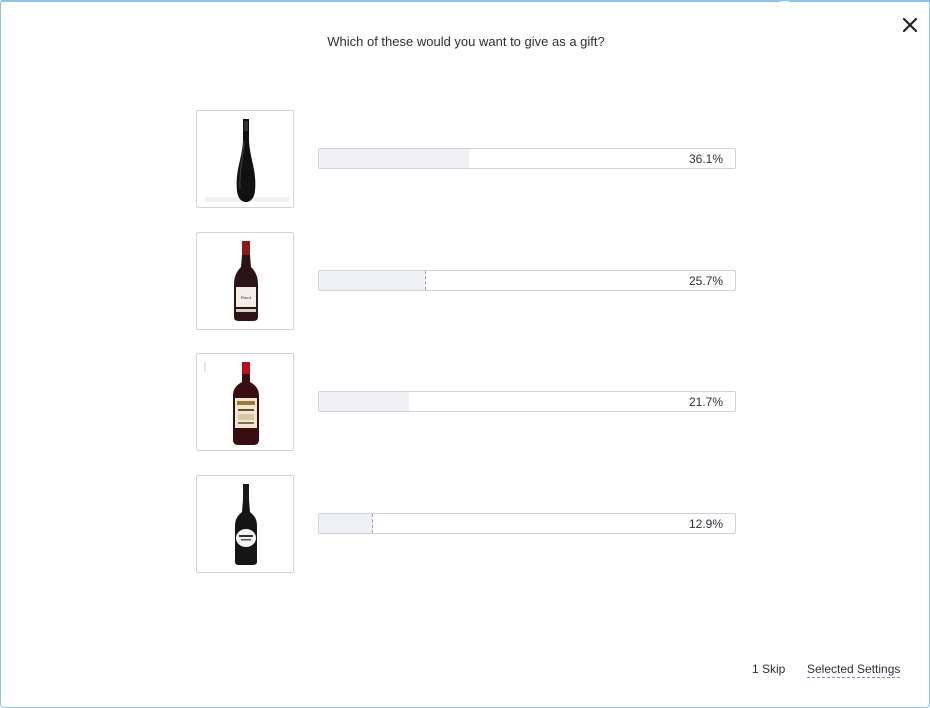 This screenshot has width=930, height=708. I want to click on poll-option: 36.1%, so click(466, 159).